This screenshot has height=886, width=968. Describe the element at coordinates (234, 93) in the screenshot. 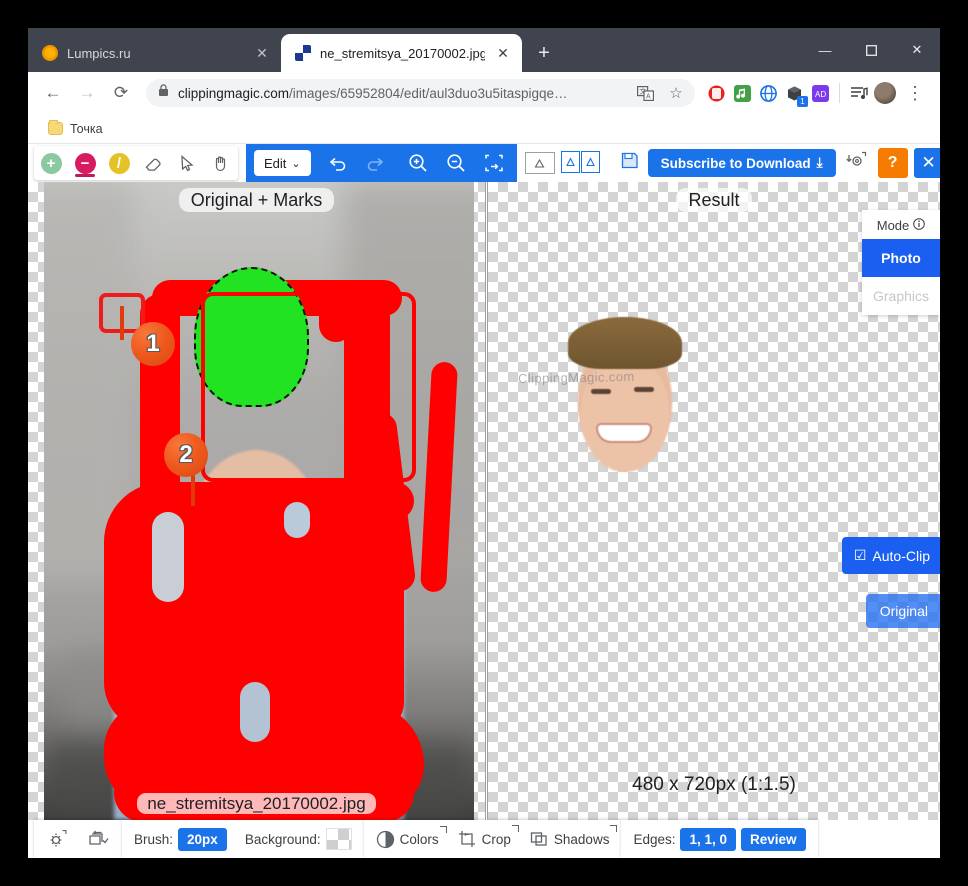

I see `url-domain: clippingmagic.com` at that location.